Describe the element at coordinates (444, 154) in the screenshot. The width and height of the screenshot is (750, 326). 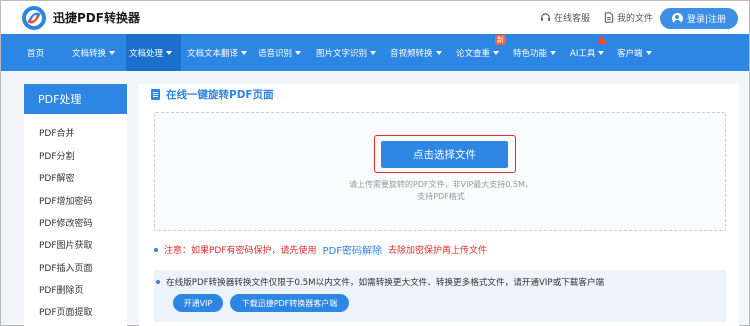
I see `select-file-button: 点击选择文件` at that location.